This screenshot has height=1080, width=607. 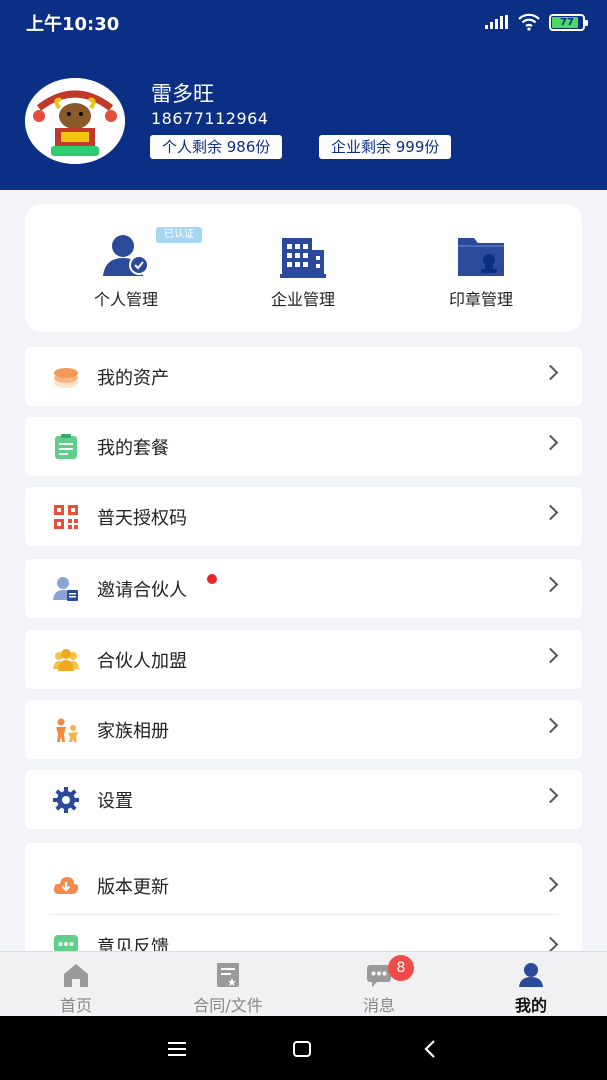 I want to click on personal-quota-badge: 个人剩余 986份, so click(x=216, y=147).